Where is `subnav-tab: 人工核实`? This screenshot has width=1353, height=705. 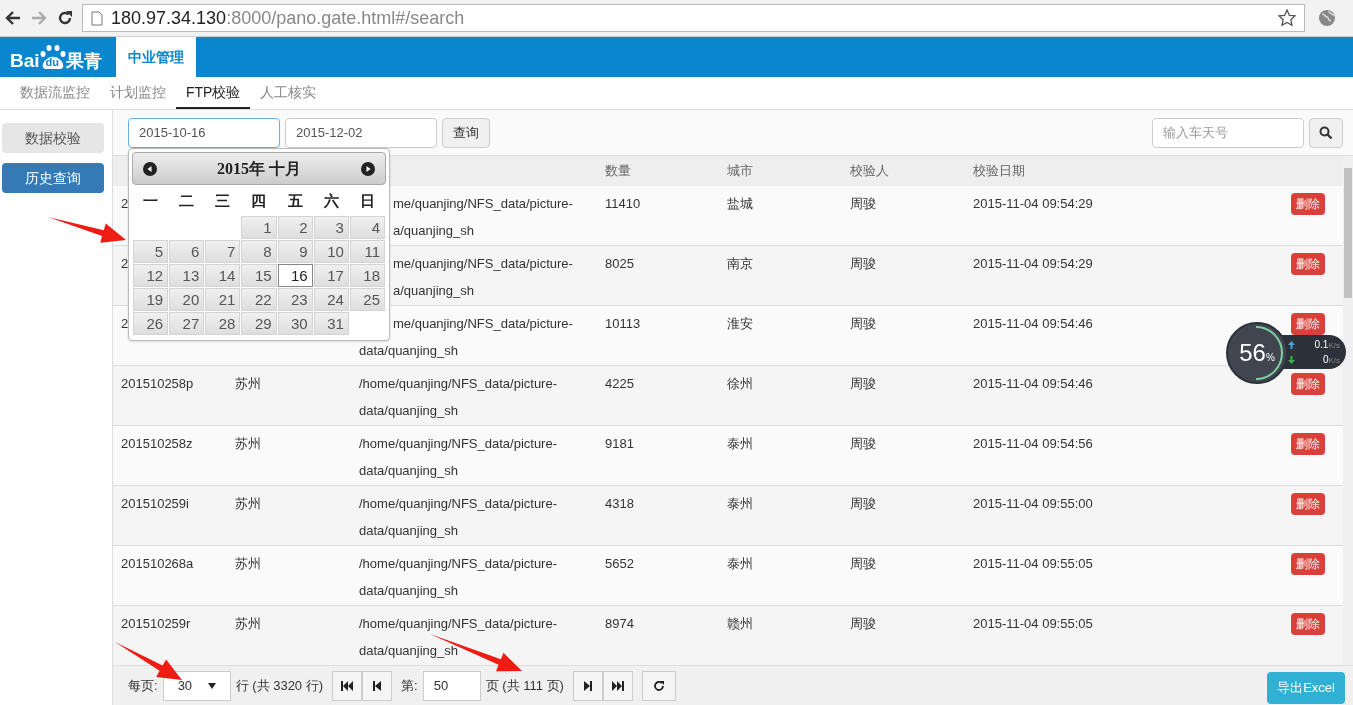
subnav-tab: 人工核实 is located at coordinates (288, 93).